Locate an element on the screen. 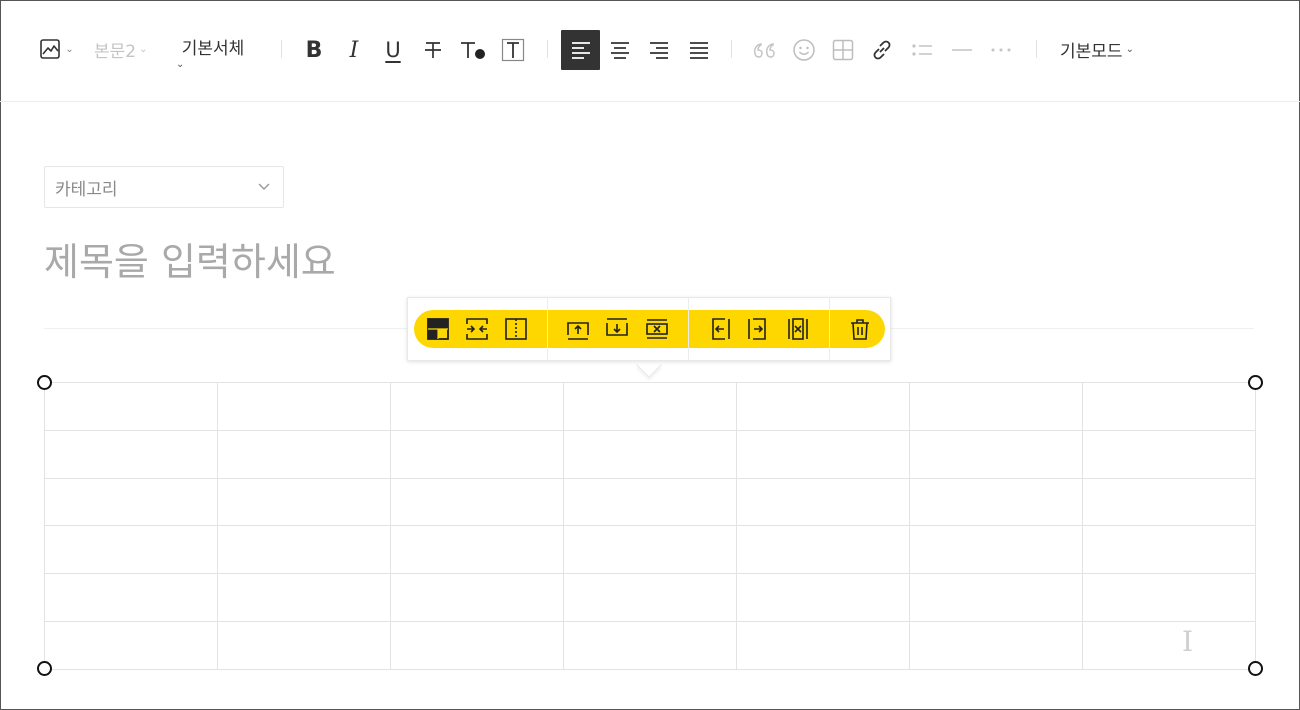  align-justify-button is located at coordinates (699, 50).